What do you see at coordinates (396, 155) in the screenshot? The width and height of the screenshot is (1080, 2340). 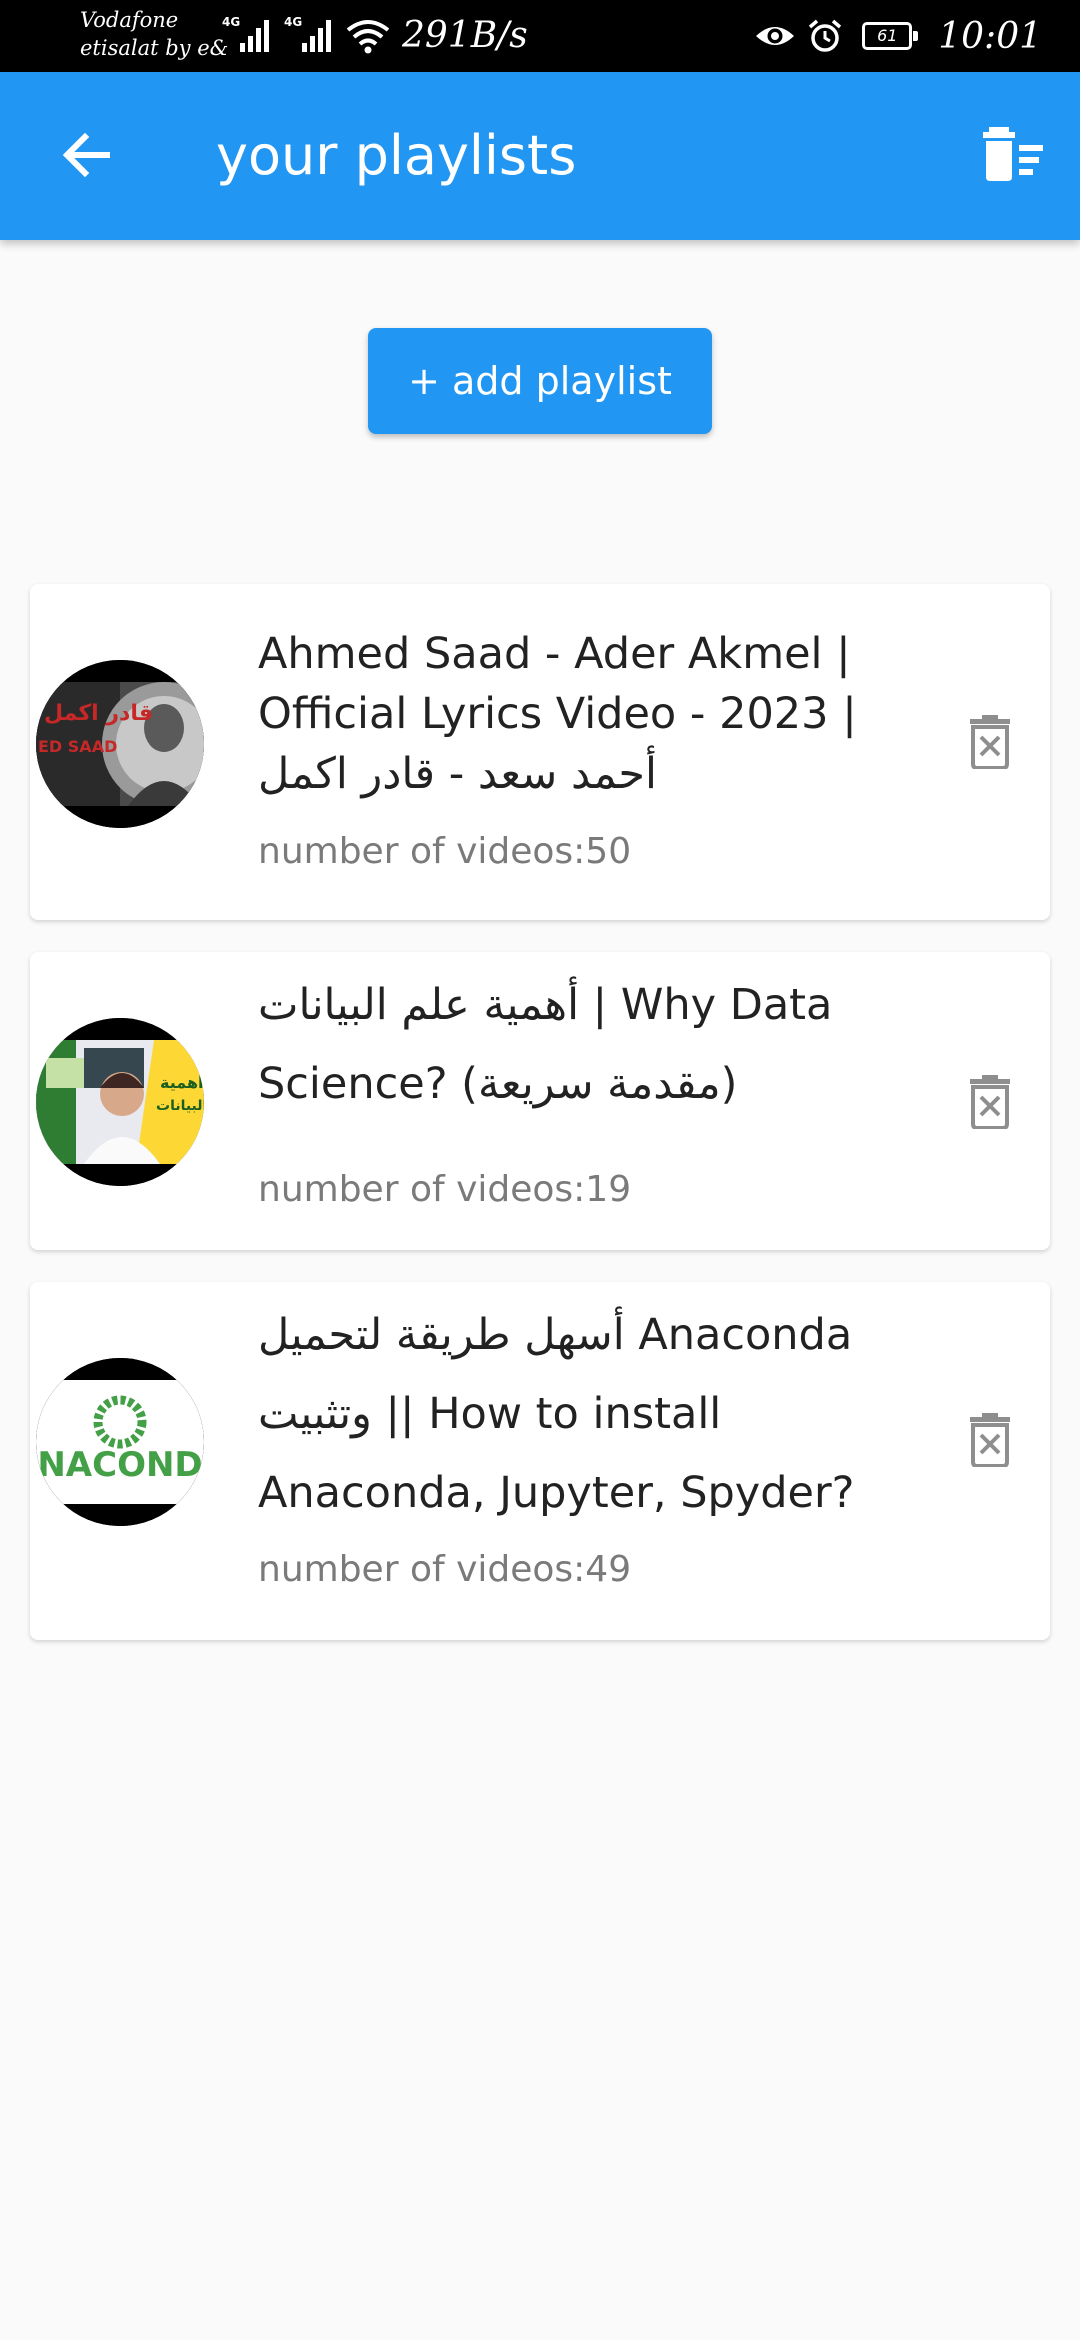 I see `page-title: your playlists` at bounding box center [396, 155].